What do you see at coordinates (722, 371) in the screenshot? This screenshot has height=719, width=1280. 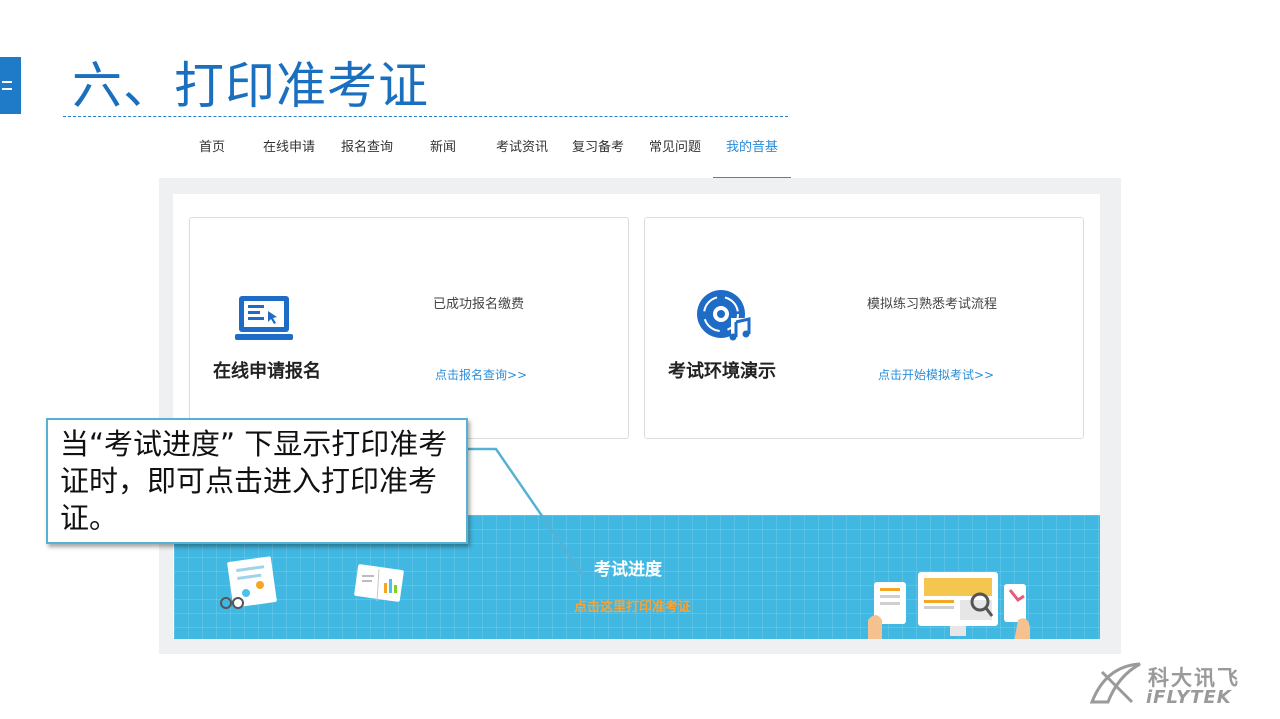 I see `card-title: 考试环境演示` at bounding box center [722, 371].